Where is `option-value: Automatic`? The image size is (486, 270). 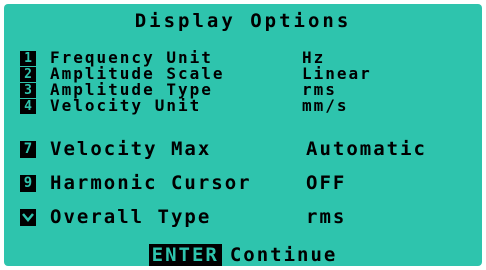 option-value: Automatic is located at coordinates (366, 149).